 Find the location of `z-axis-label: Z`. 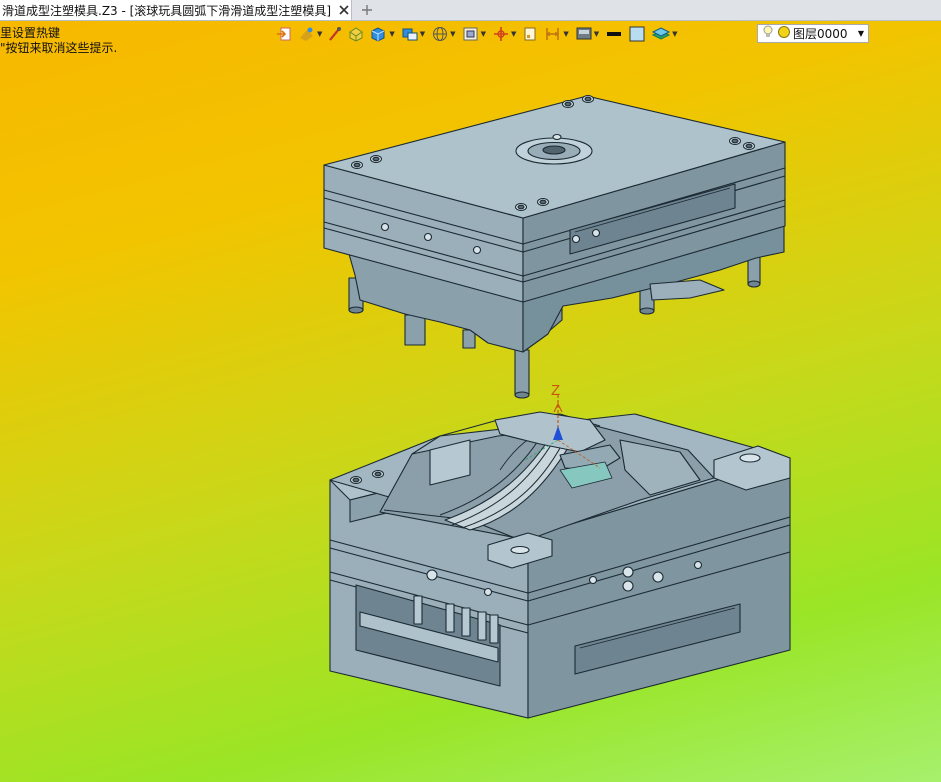

z-axis-label: Z is located at coordinates (555, 390).